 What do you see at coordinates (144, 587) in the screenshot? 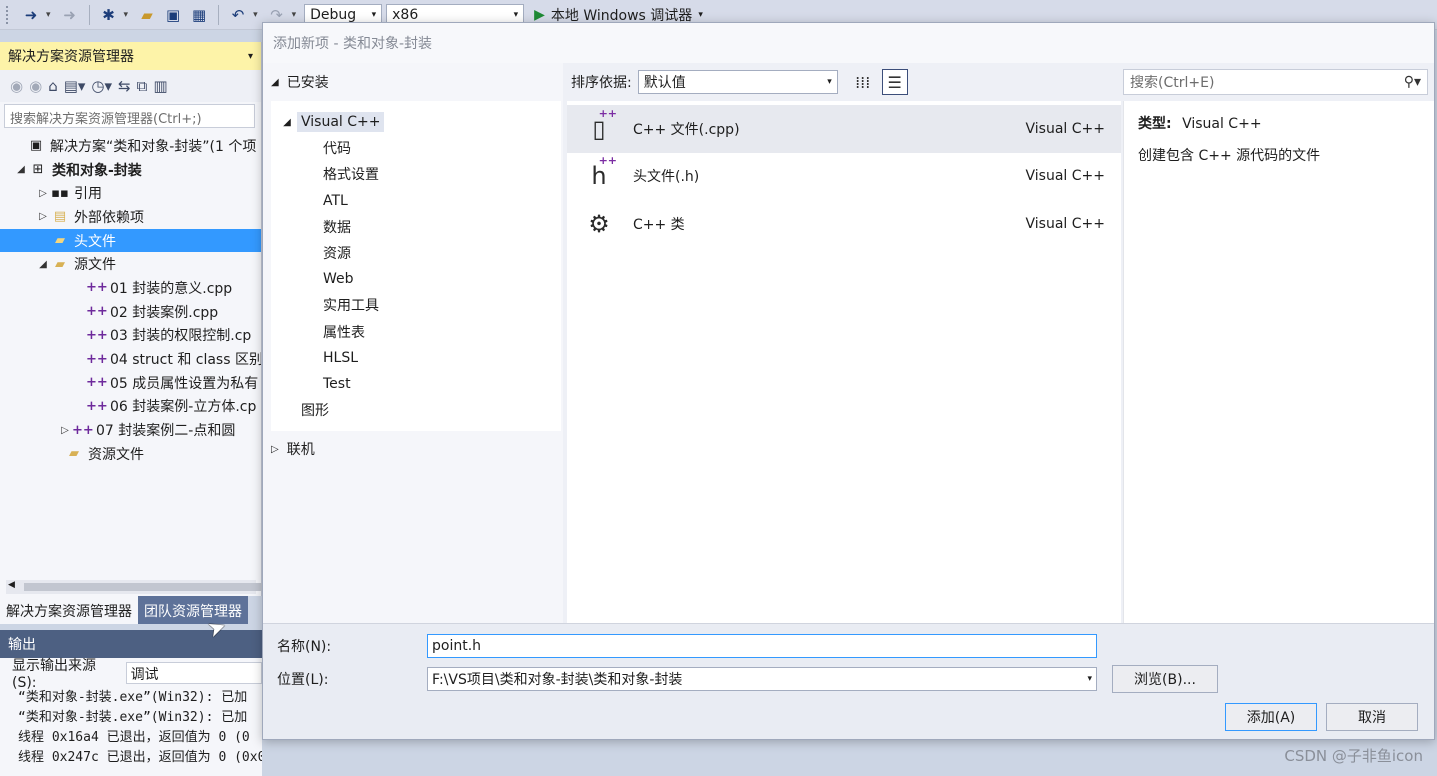
I see `scrollbar-thumb` at bounding box center [144, 587].